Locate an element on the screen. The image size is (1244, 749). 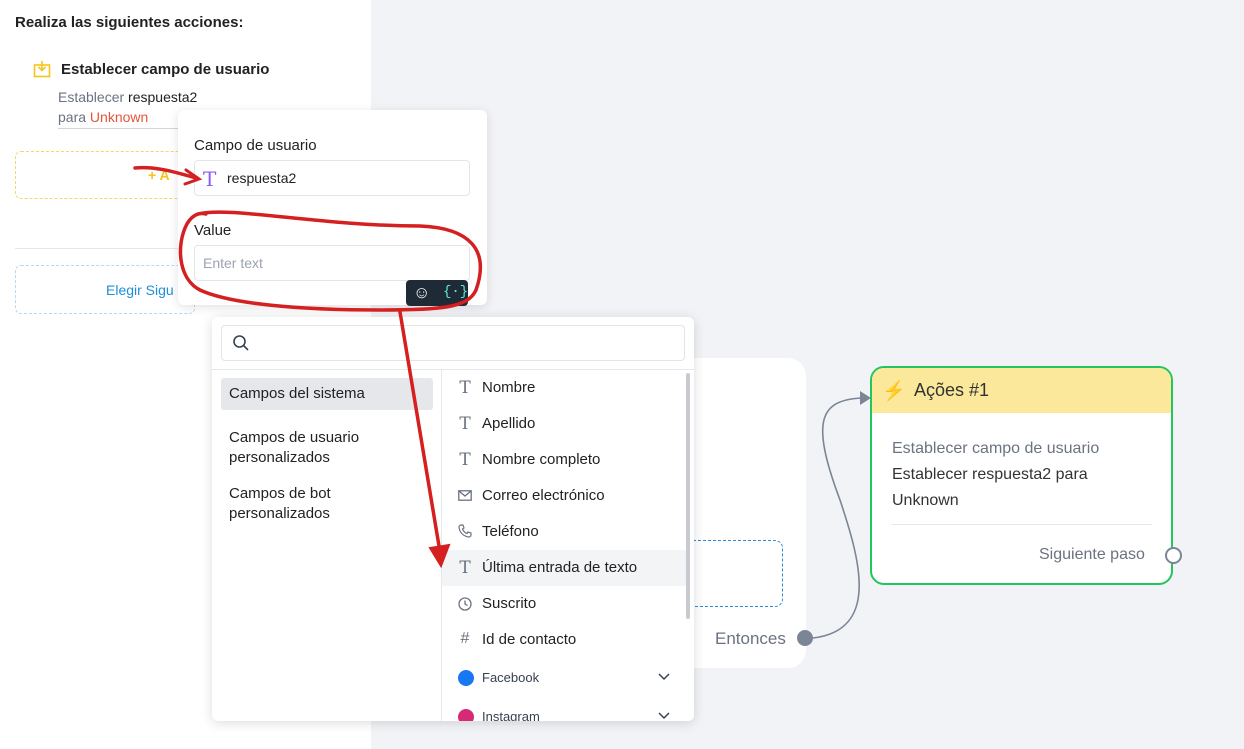
clock-icon is located at coordinates (465, 604).